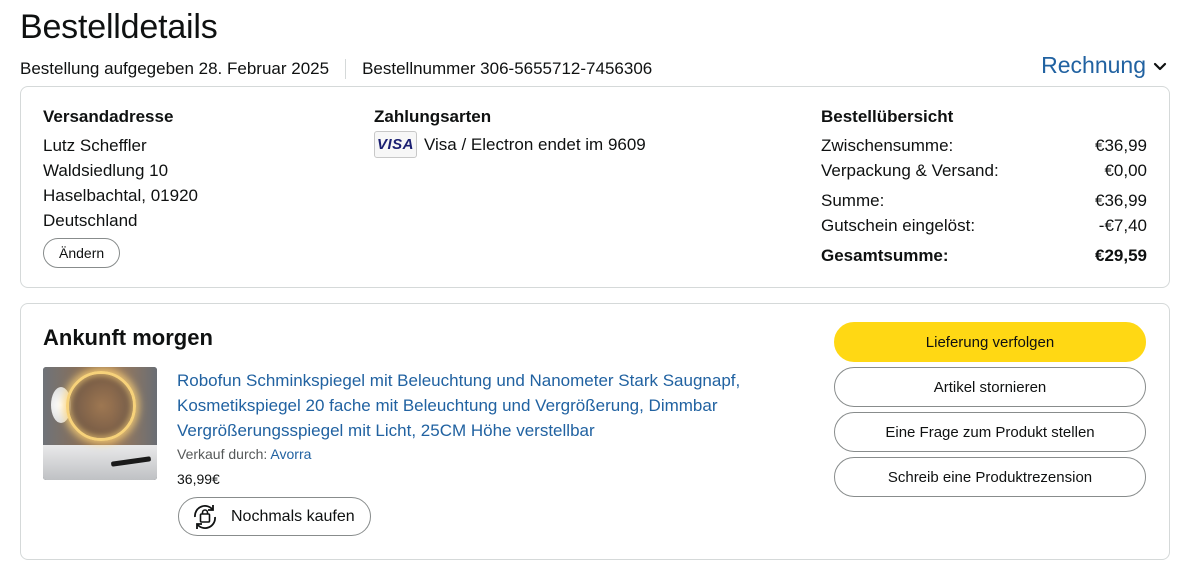 This screenshot has width=1184, height=575. Describe the element at coordinates (990, 477) in the screenshot. I see `write-review-button: Schreib eine Produktrezension` at that location.